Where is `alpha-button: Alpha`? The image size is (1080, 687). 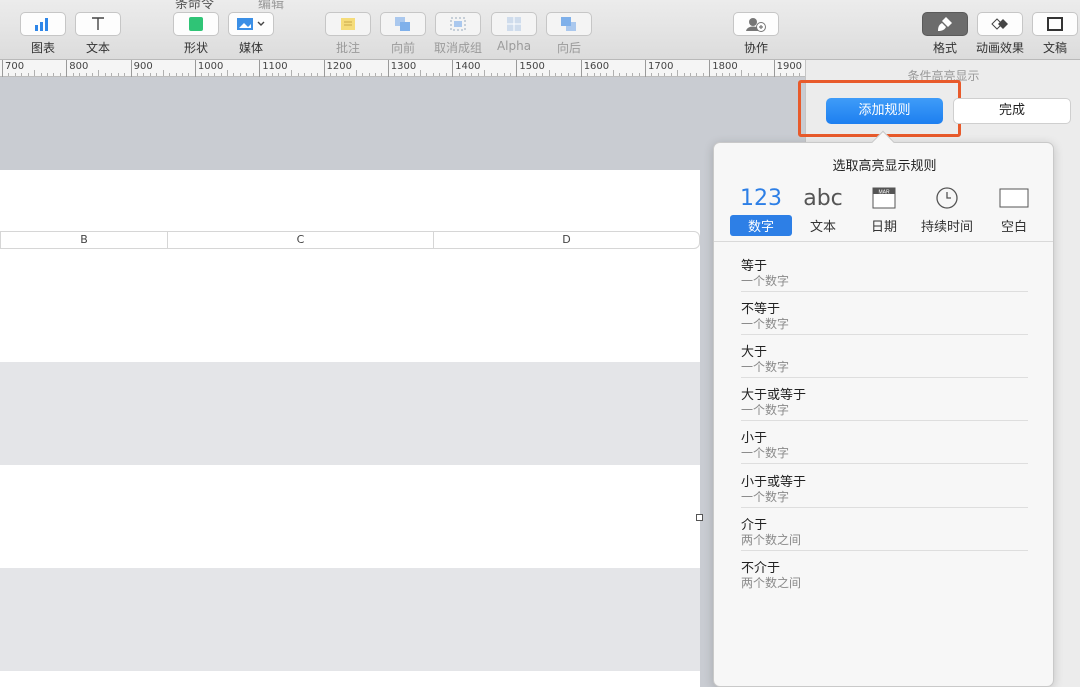 alpha-button: Alpha is located at coordinates (514, 32).